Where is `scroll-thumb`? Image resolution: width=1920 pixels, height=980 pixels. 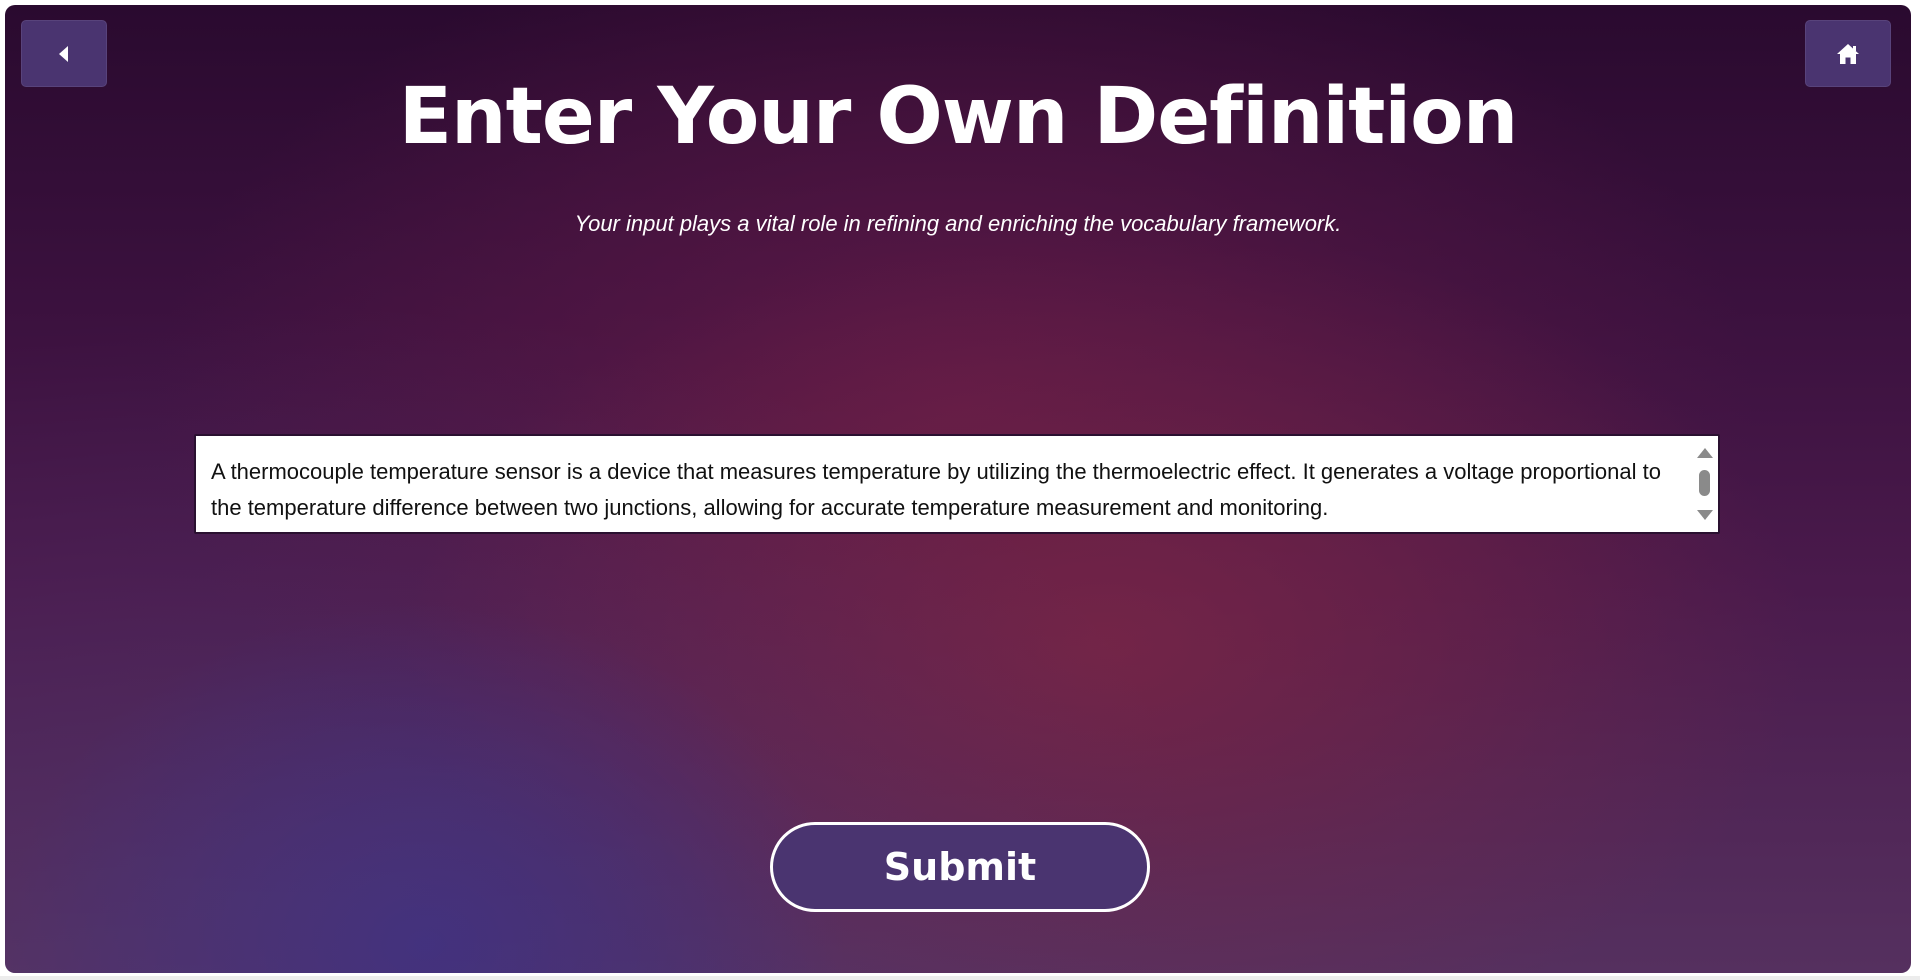
scroll-thumb is located at coordinates (1704, 483).